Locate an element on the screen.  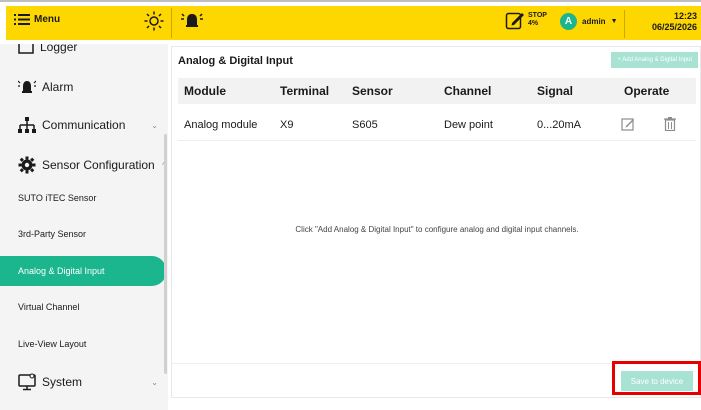
sidebar-item-label: Virtual Channel is located at coordinates (49, 307).